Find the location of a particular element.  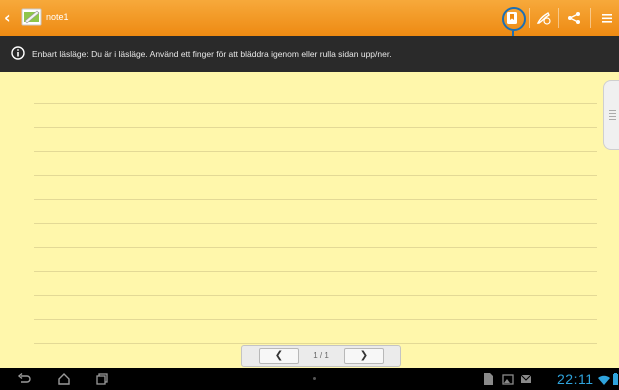

highlight-ring is located at coordinates (514, 19).